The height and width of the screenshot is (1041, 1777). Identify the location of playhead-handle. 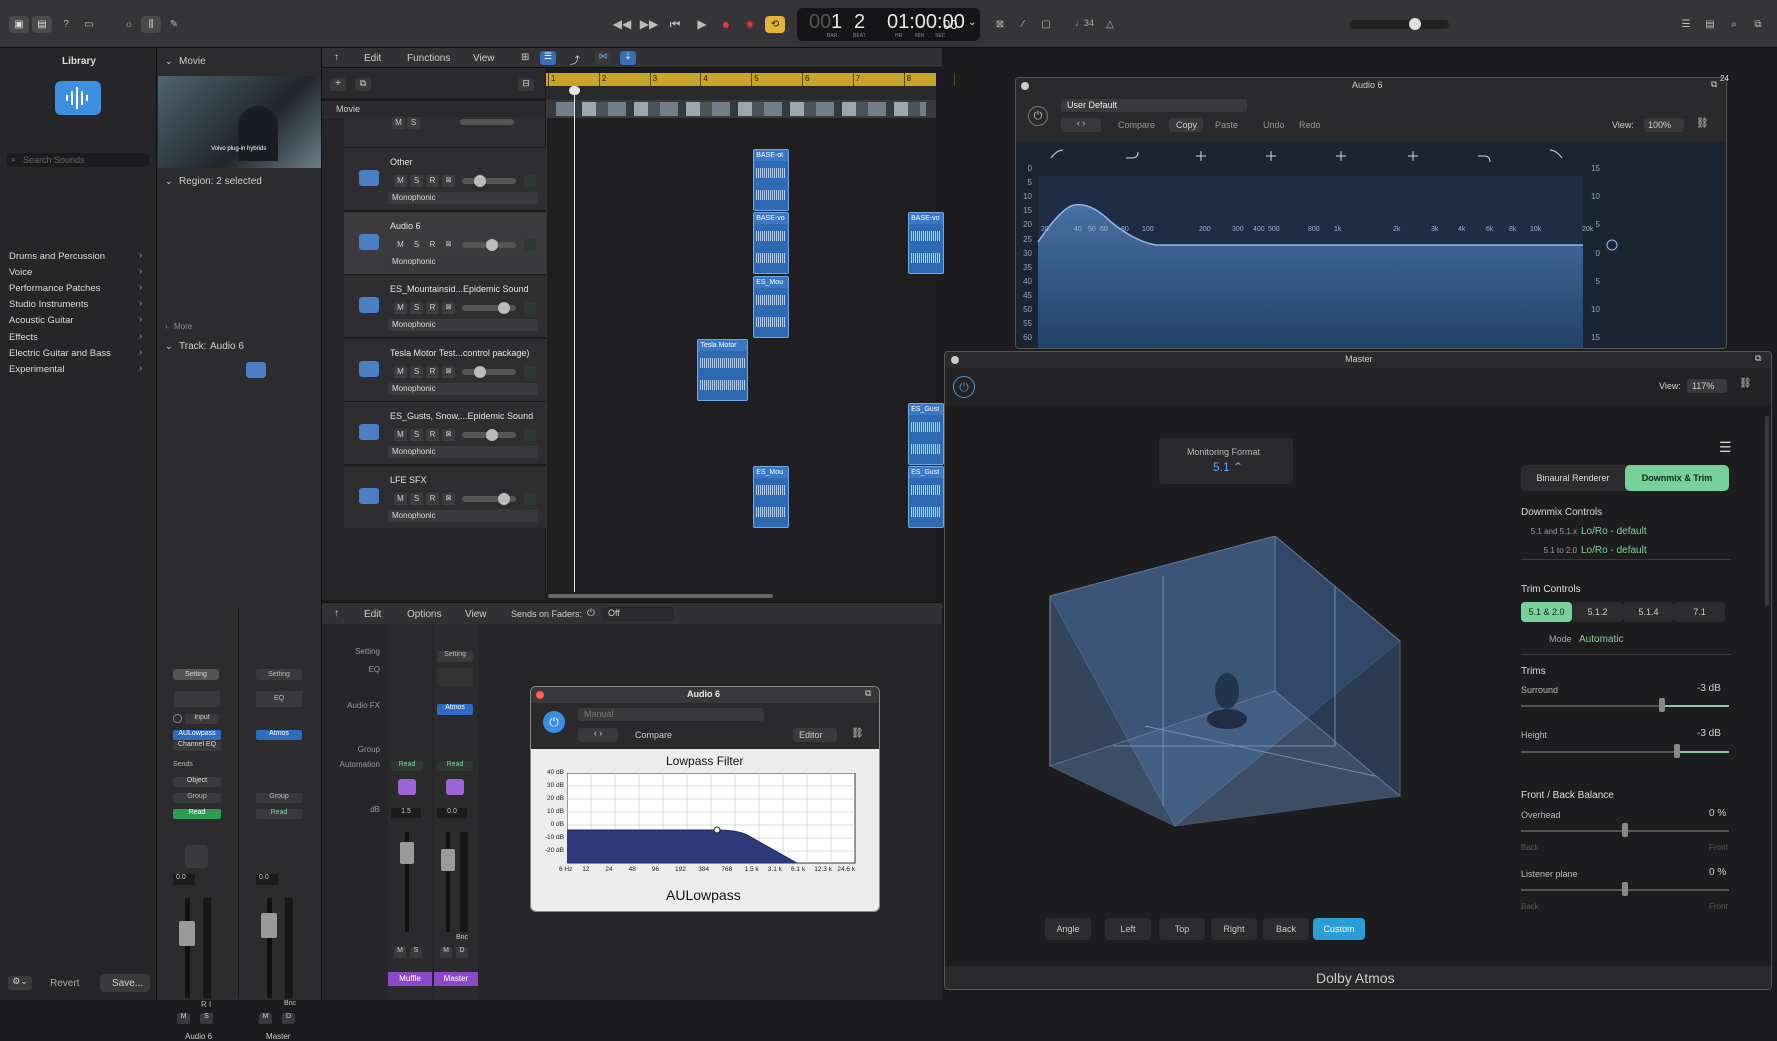
(574, 90).